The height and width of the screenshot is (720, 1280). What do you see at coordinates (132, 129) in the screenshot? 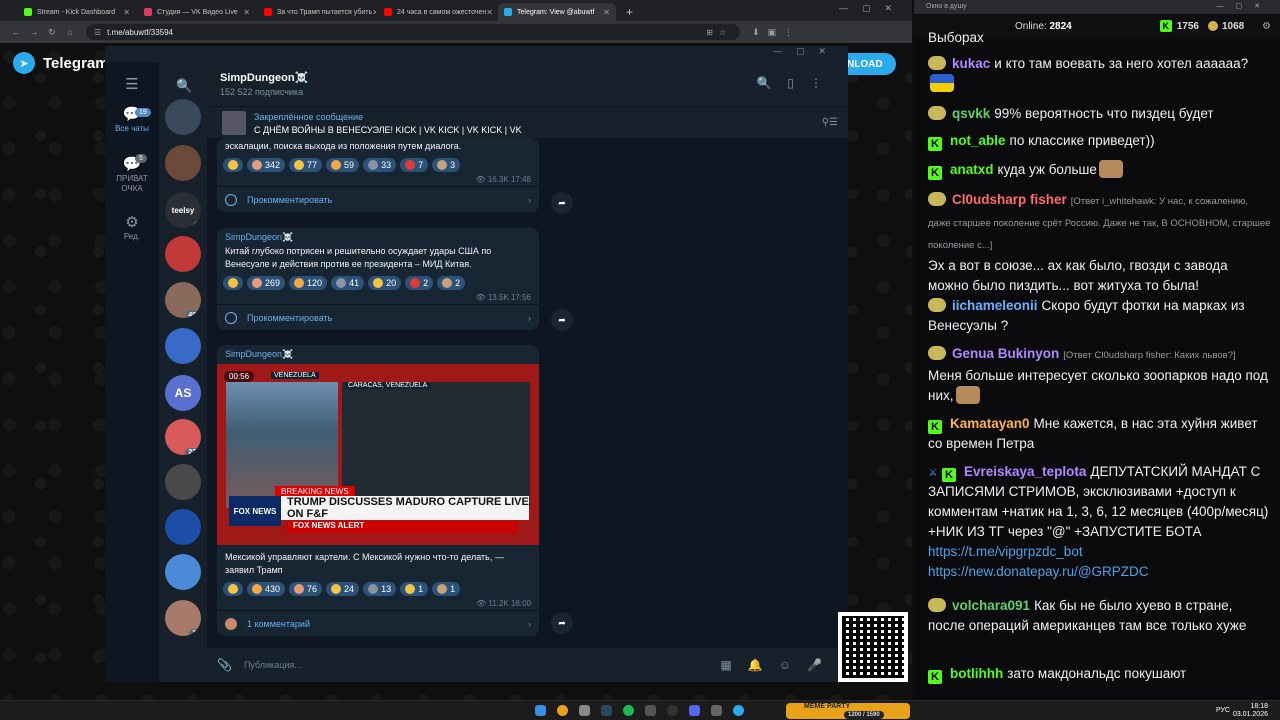
I see `folder-all-chats: 💬 19 Все чаты` at bounding box center [132, 129].